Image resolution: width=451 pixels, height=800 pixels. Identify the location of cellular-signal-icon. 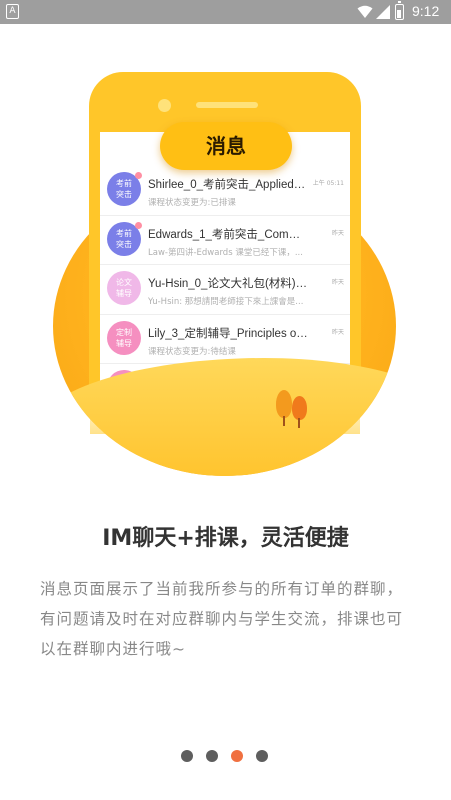
(383, 12).